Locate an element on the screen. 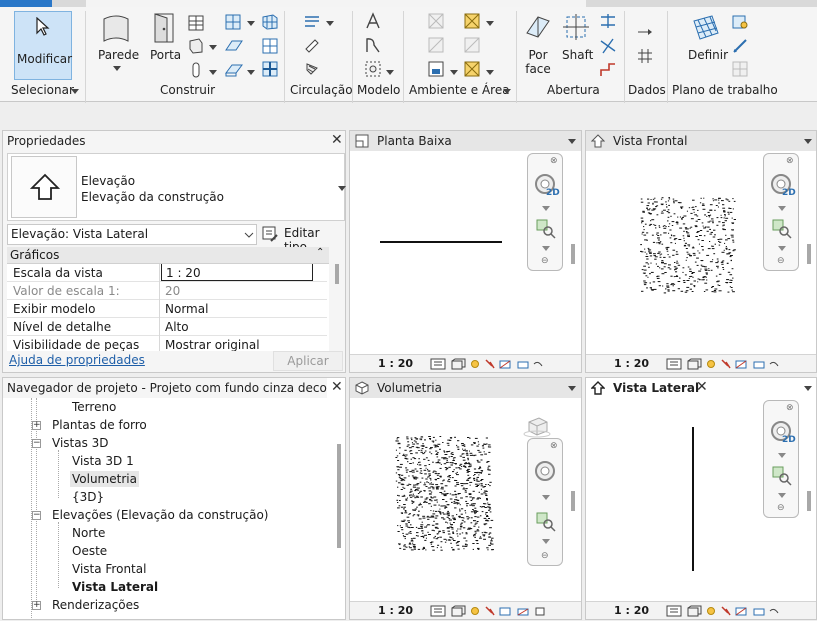 Image resolution: width=817 pixels, height=621 pixels. type-dropdown-icon is located at coordinates (342, 188).